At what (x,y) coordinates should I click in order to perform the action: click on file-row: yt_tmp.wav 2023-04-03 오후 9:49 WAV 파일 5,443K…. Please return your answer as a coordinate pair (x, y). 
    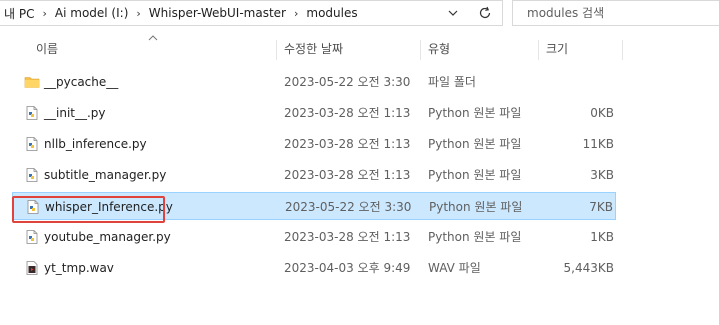
    Looking at the image, I should click on (314, 268).